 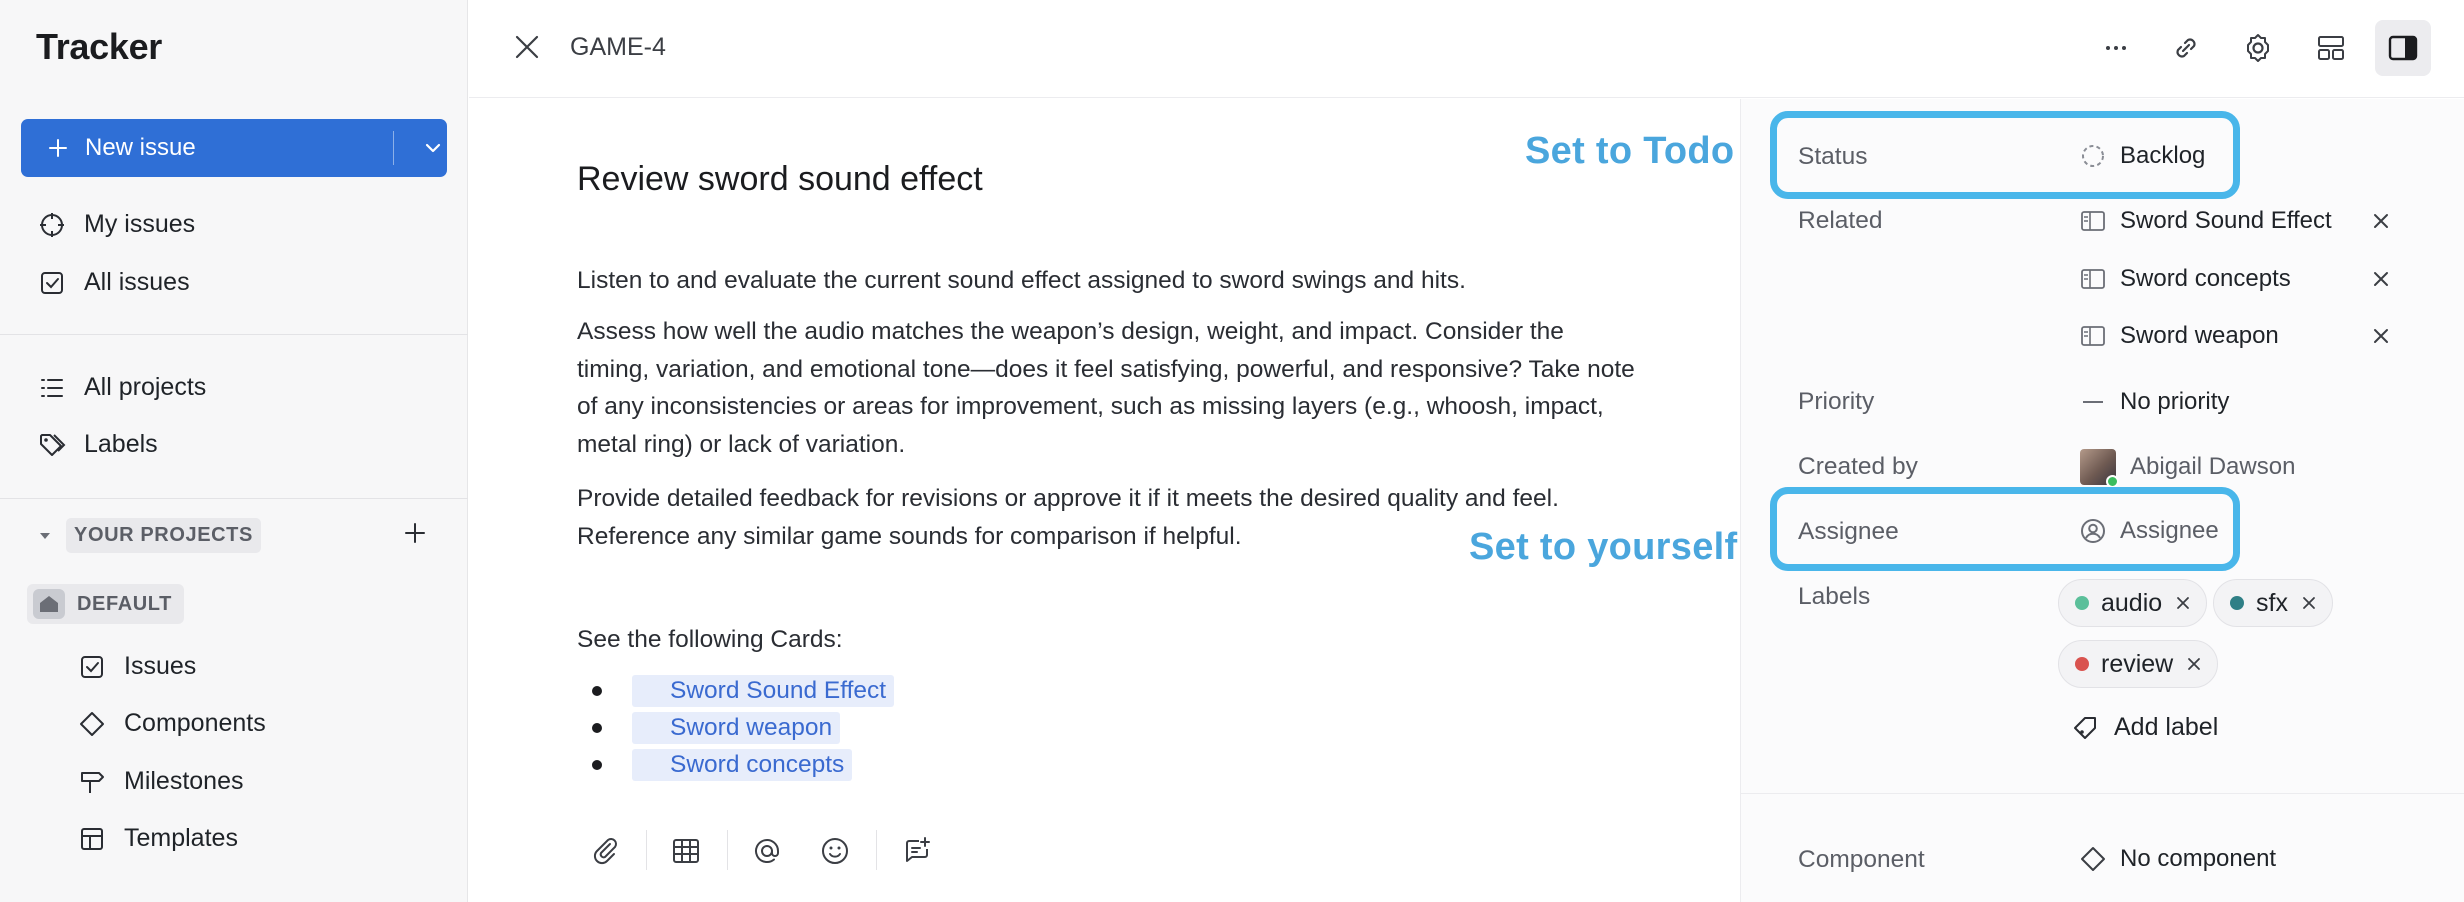 What do you see at coordinates (433, 148) in the screenshot?
I see `chevron-down-icon` at bounding box center [433, 148].